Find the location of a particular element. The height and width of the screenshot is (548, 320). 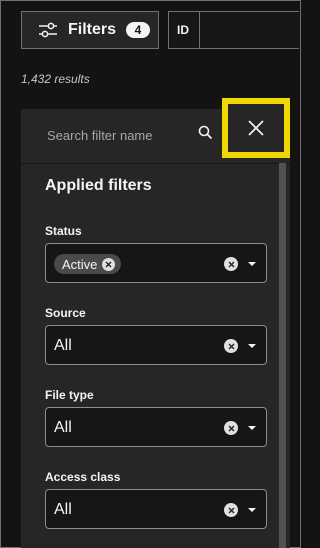

sliders-icon is located at coordinates (48, 30).